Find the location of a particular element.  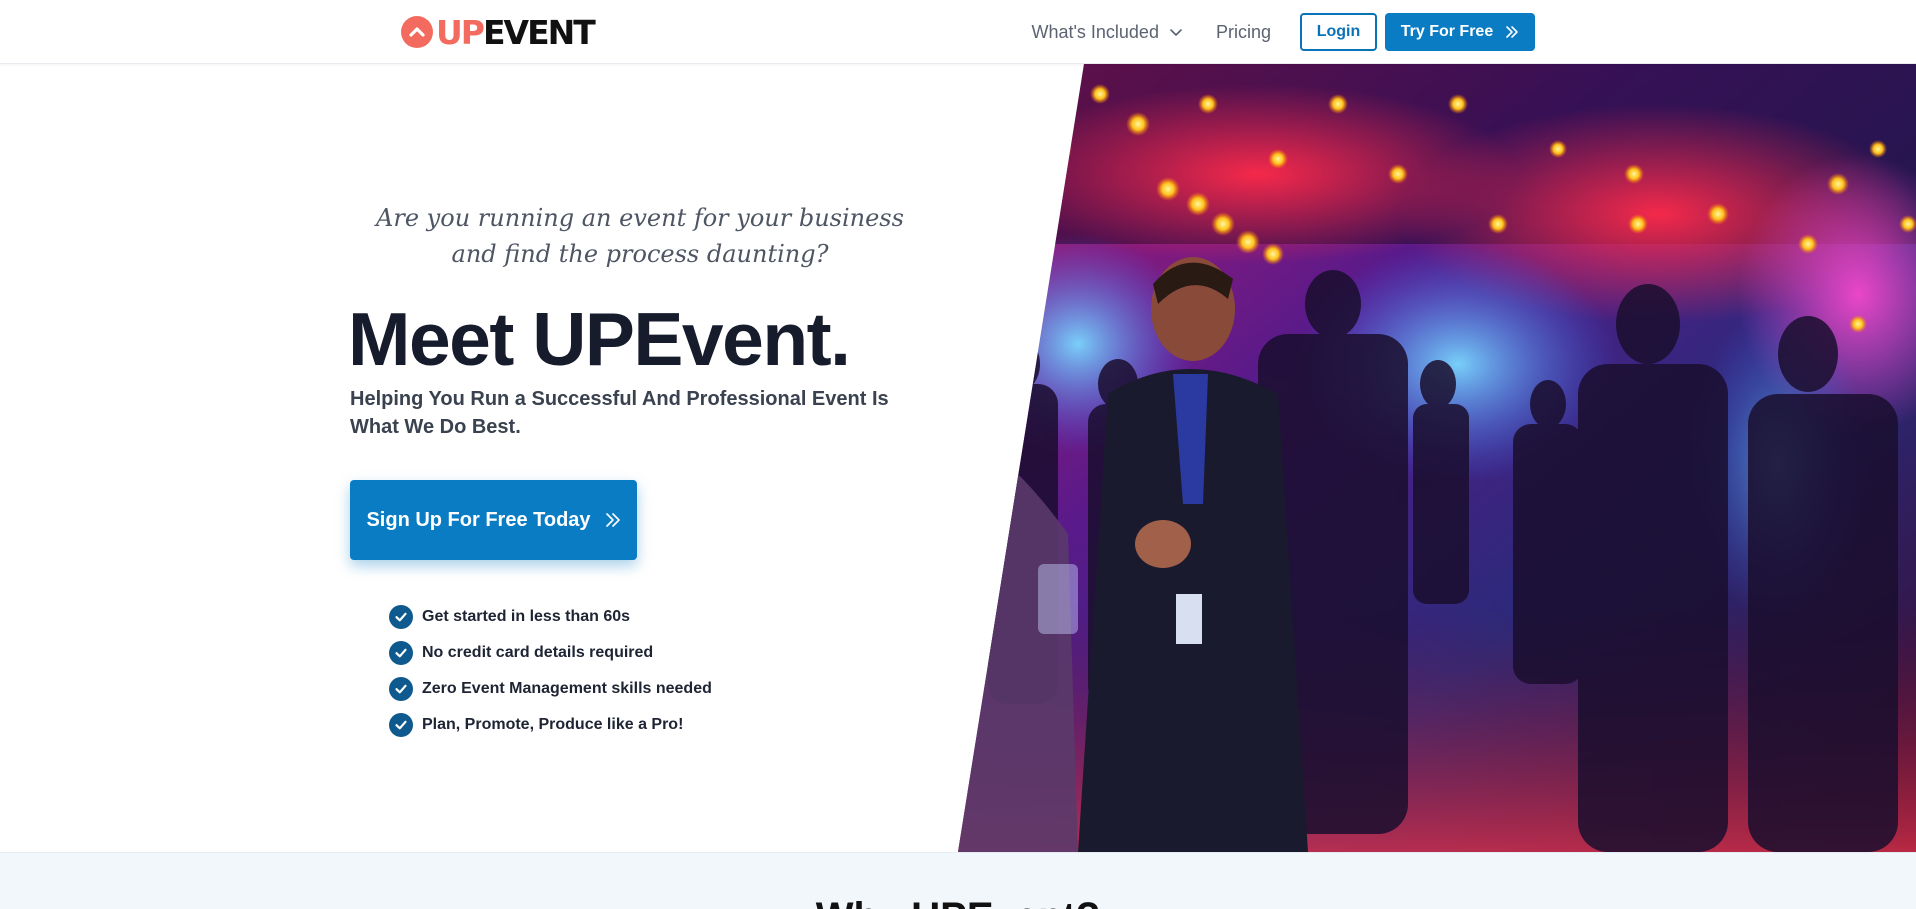

try-for-free-label: Try For Free is located at coordinates (1447, 31).